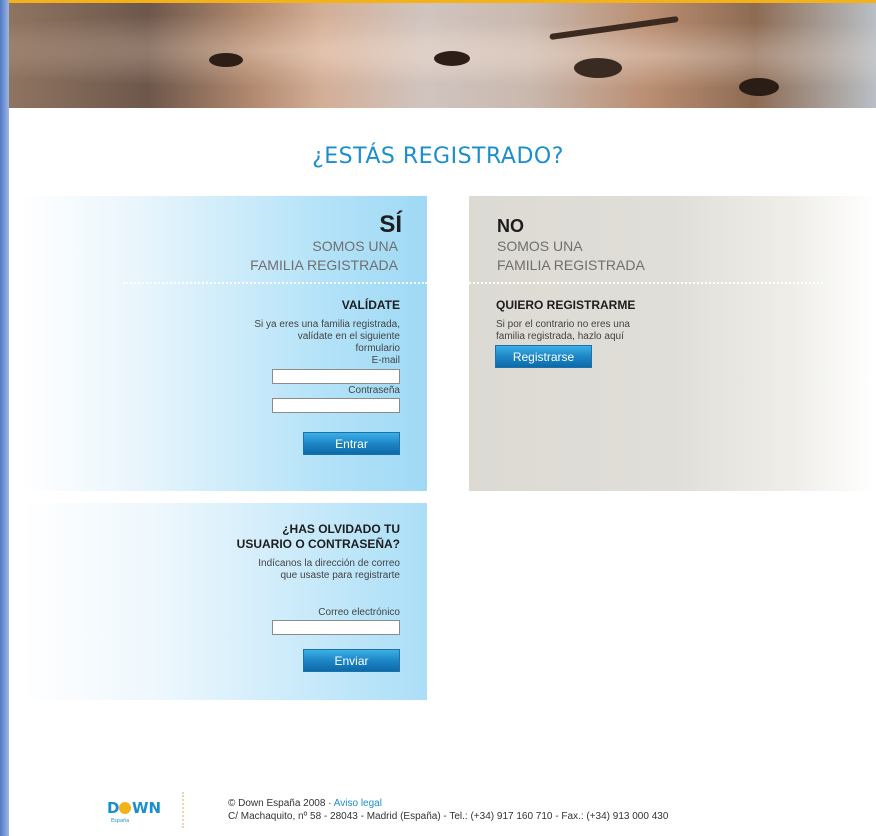  Describe the element at coordinates (351, 660) in the screenshot. I see `send-button: Enviar` at that location.